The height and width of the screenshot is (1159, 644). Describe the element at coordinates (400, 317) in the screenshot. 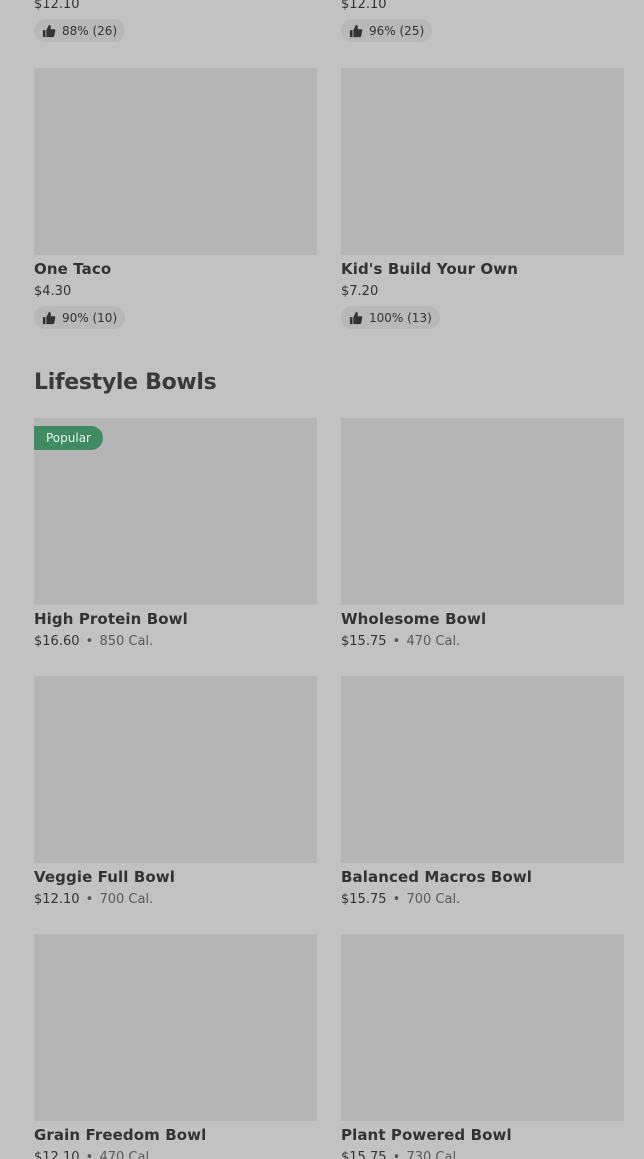

I see `rating-text: 100% (13)` at that location.